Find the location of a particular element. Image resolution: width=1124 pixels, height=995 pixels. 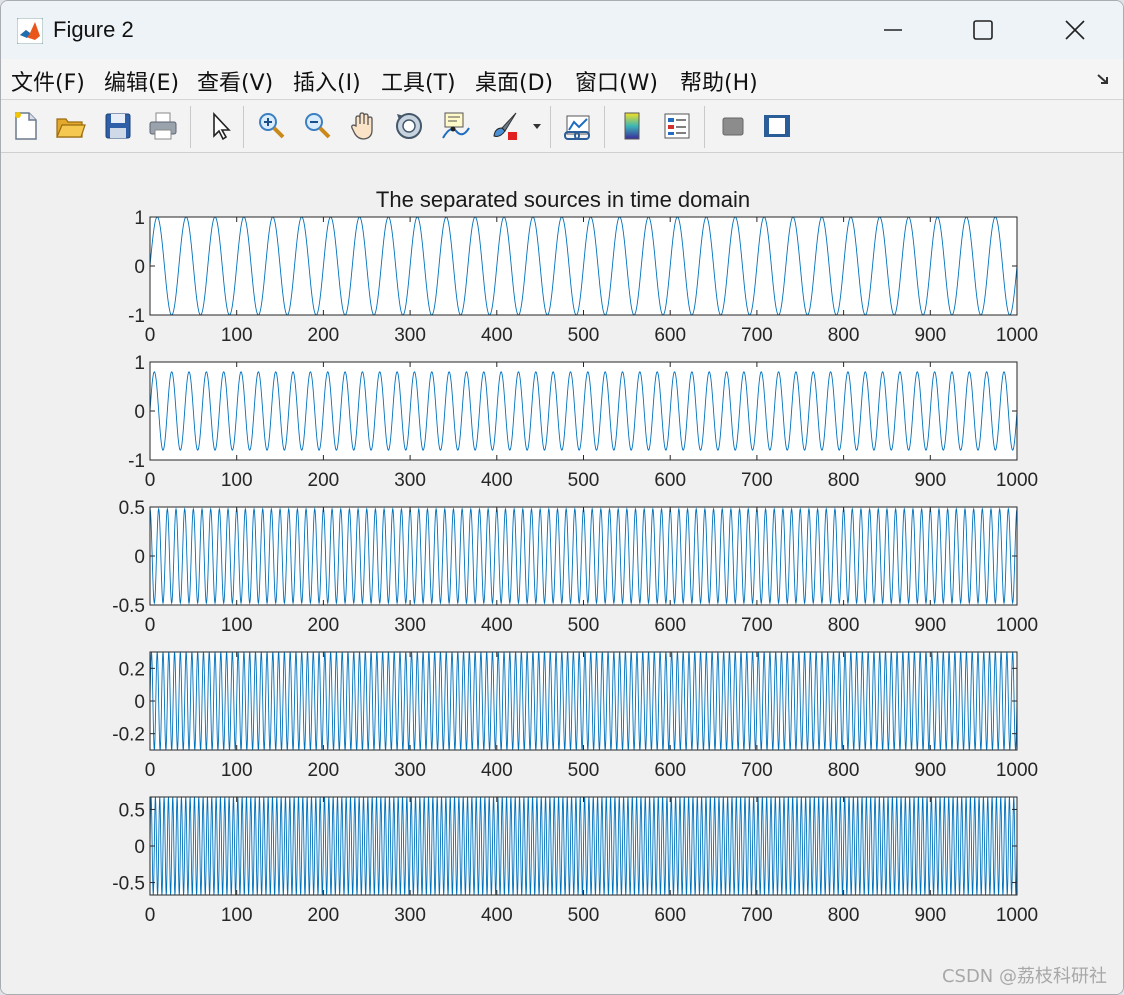

figure-toolbar is located at coordinates (562, 126).